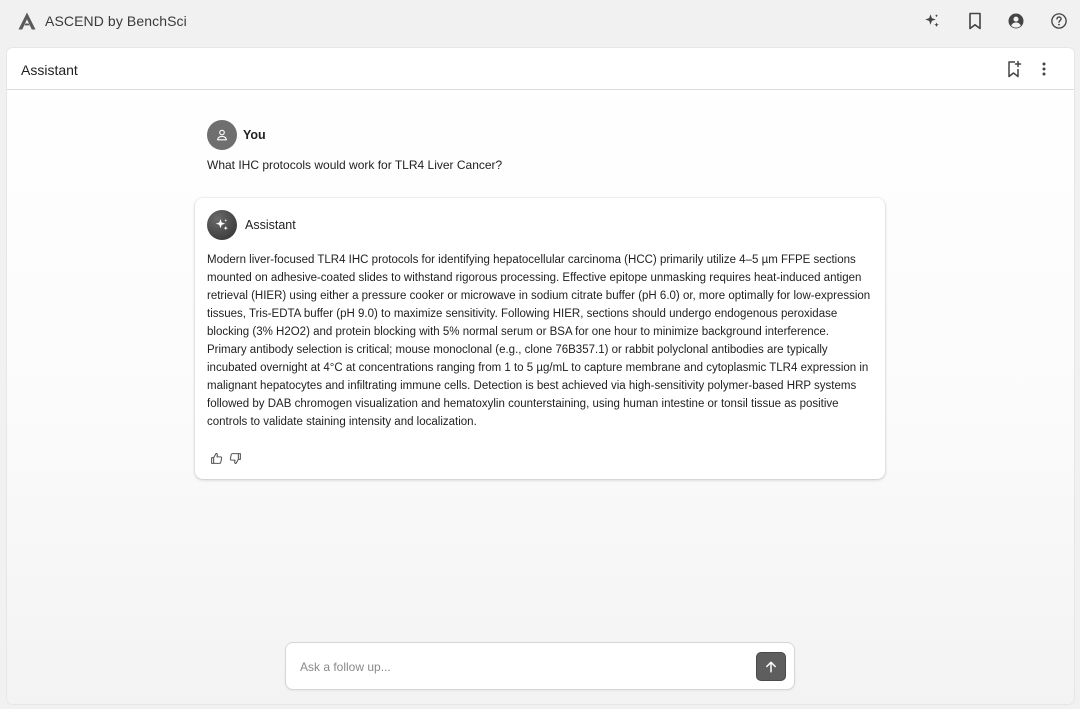 The image size is (1080, 709). What do you see at coordinates (254, 135) in the screenshot?
I see `user-sender-name: You` at bounding box center [254, 135].